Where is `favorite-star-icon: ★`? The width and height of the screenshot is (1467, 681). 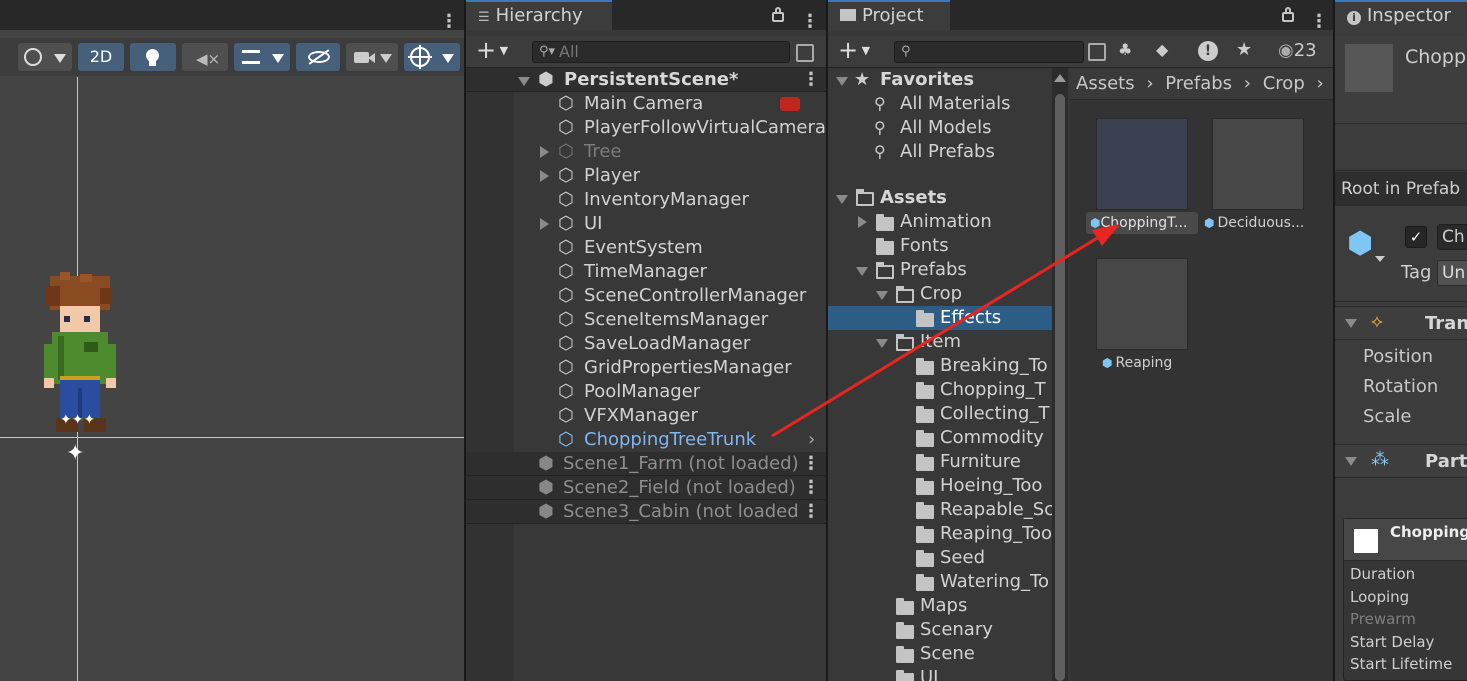 favorite-star-icon: ★ is located at coordinates (1244, 49).